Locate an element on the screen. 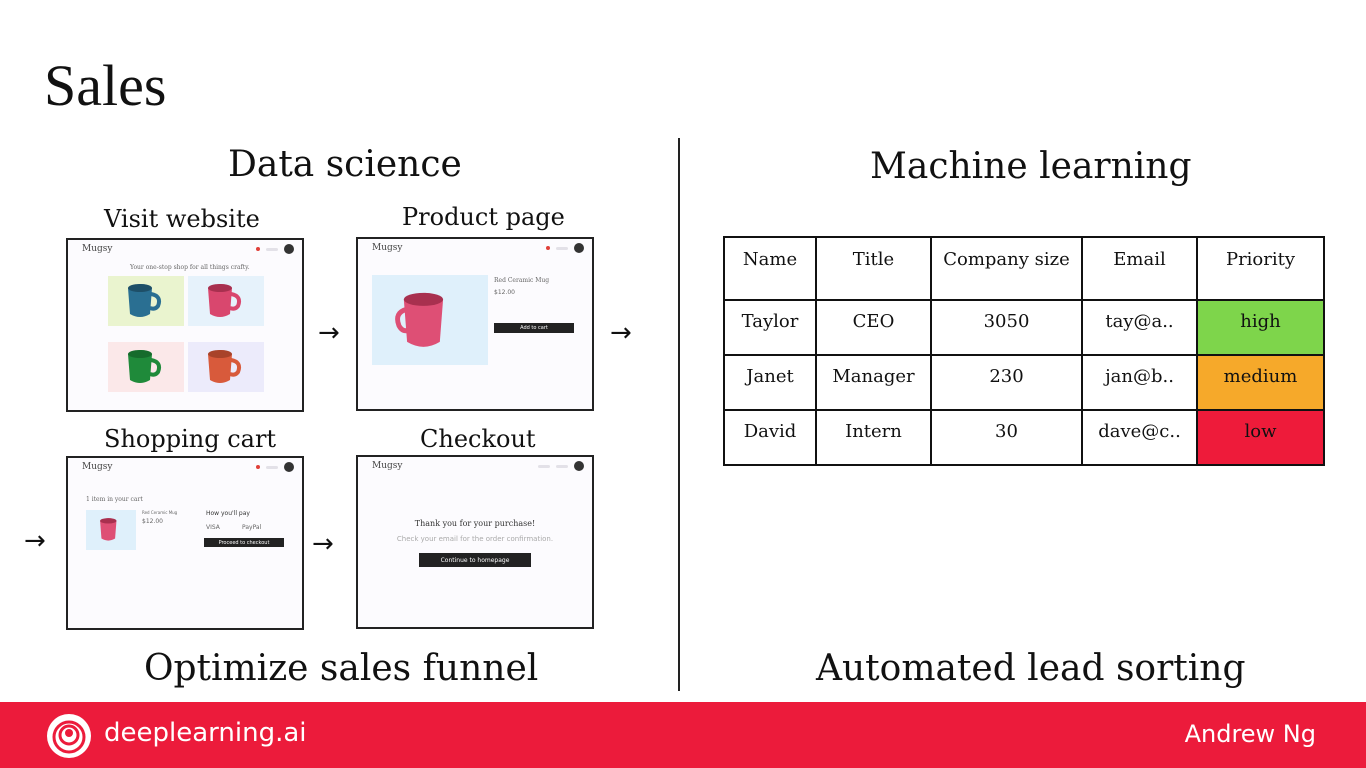 Image resolution: width=1366 pixels, height=768 pixels. slide-title: Sales is located at coordinates (105, 85).